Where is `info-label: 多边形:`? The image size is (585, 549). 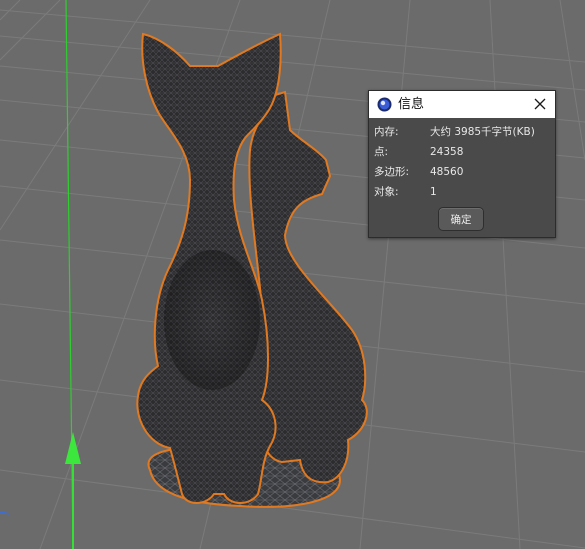 info-label: 多边形: is located at coordinates (392, 172).